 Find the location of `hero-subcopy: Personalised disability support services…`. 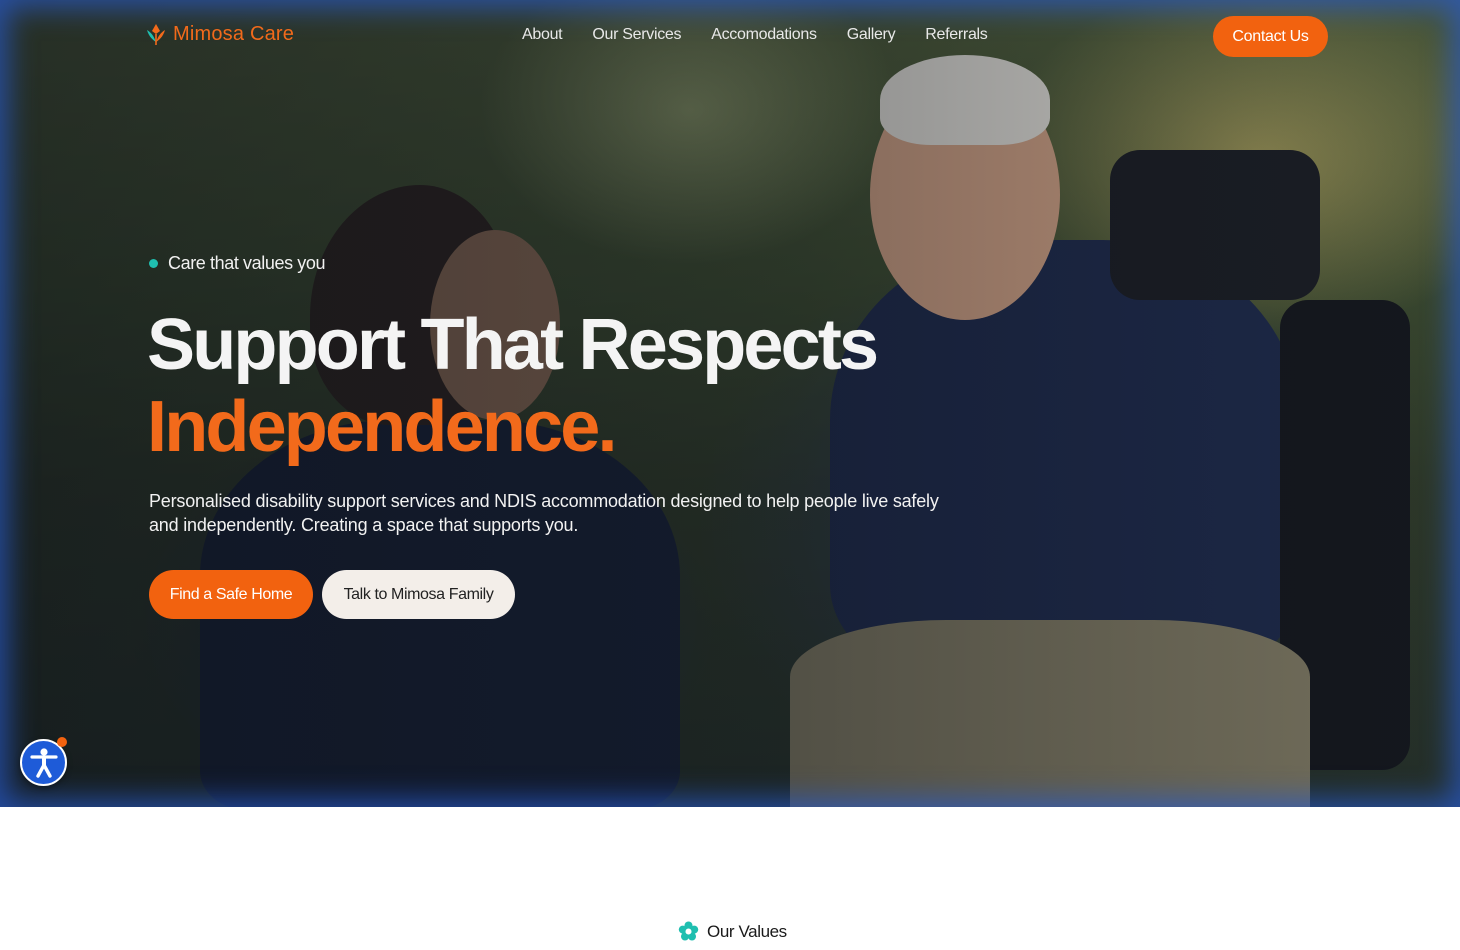

hero-subcopy: Personalised disability support services… is located at coordinates (544, 513).